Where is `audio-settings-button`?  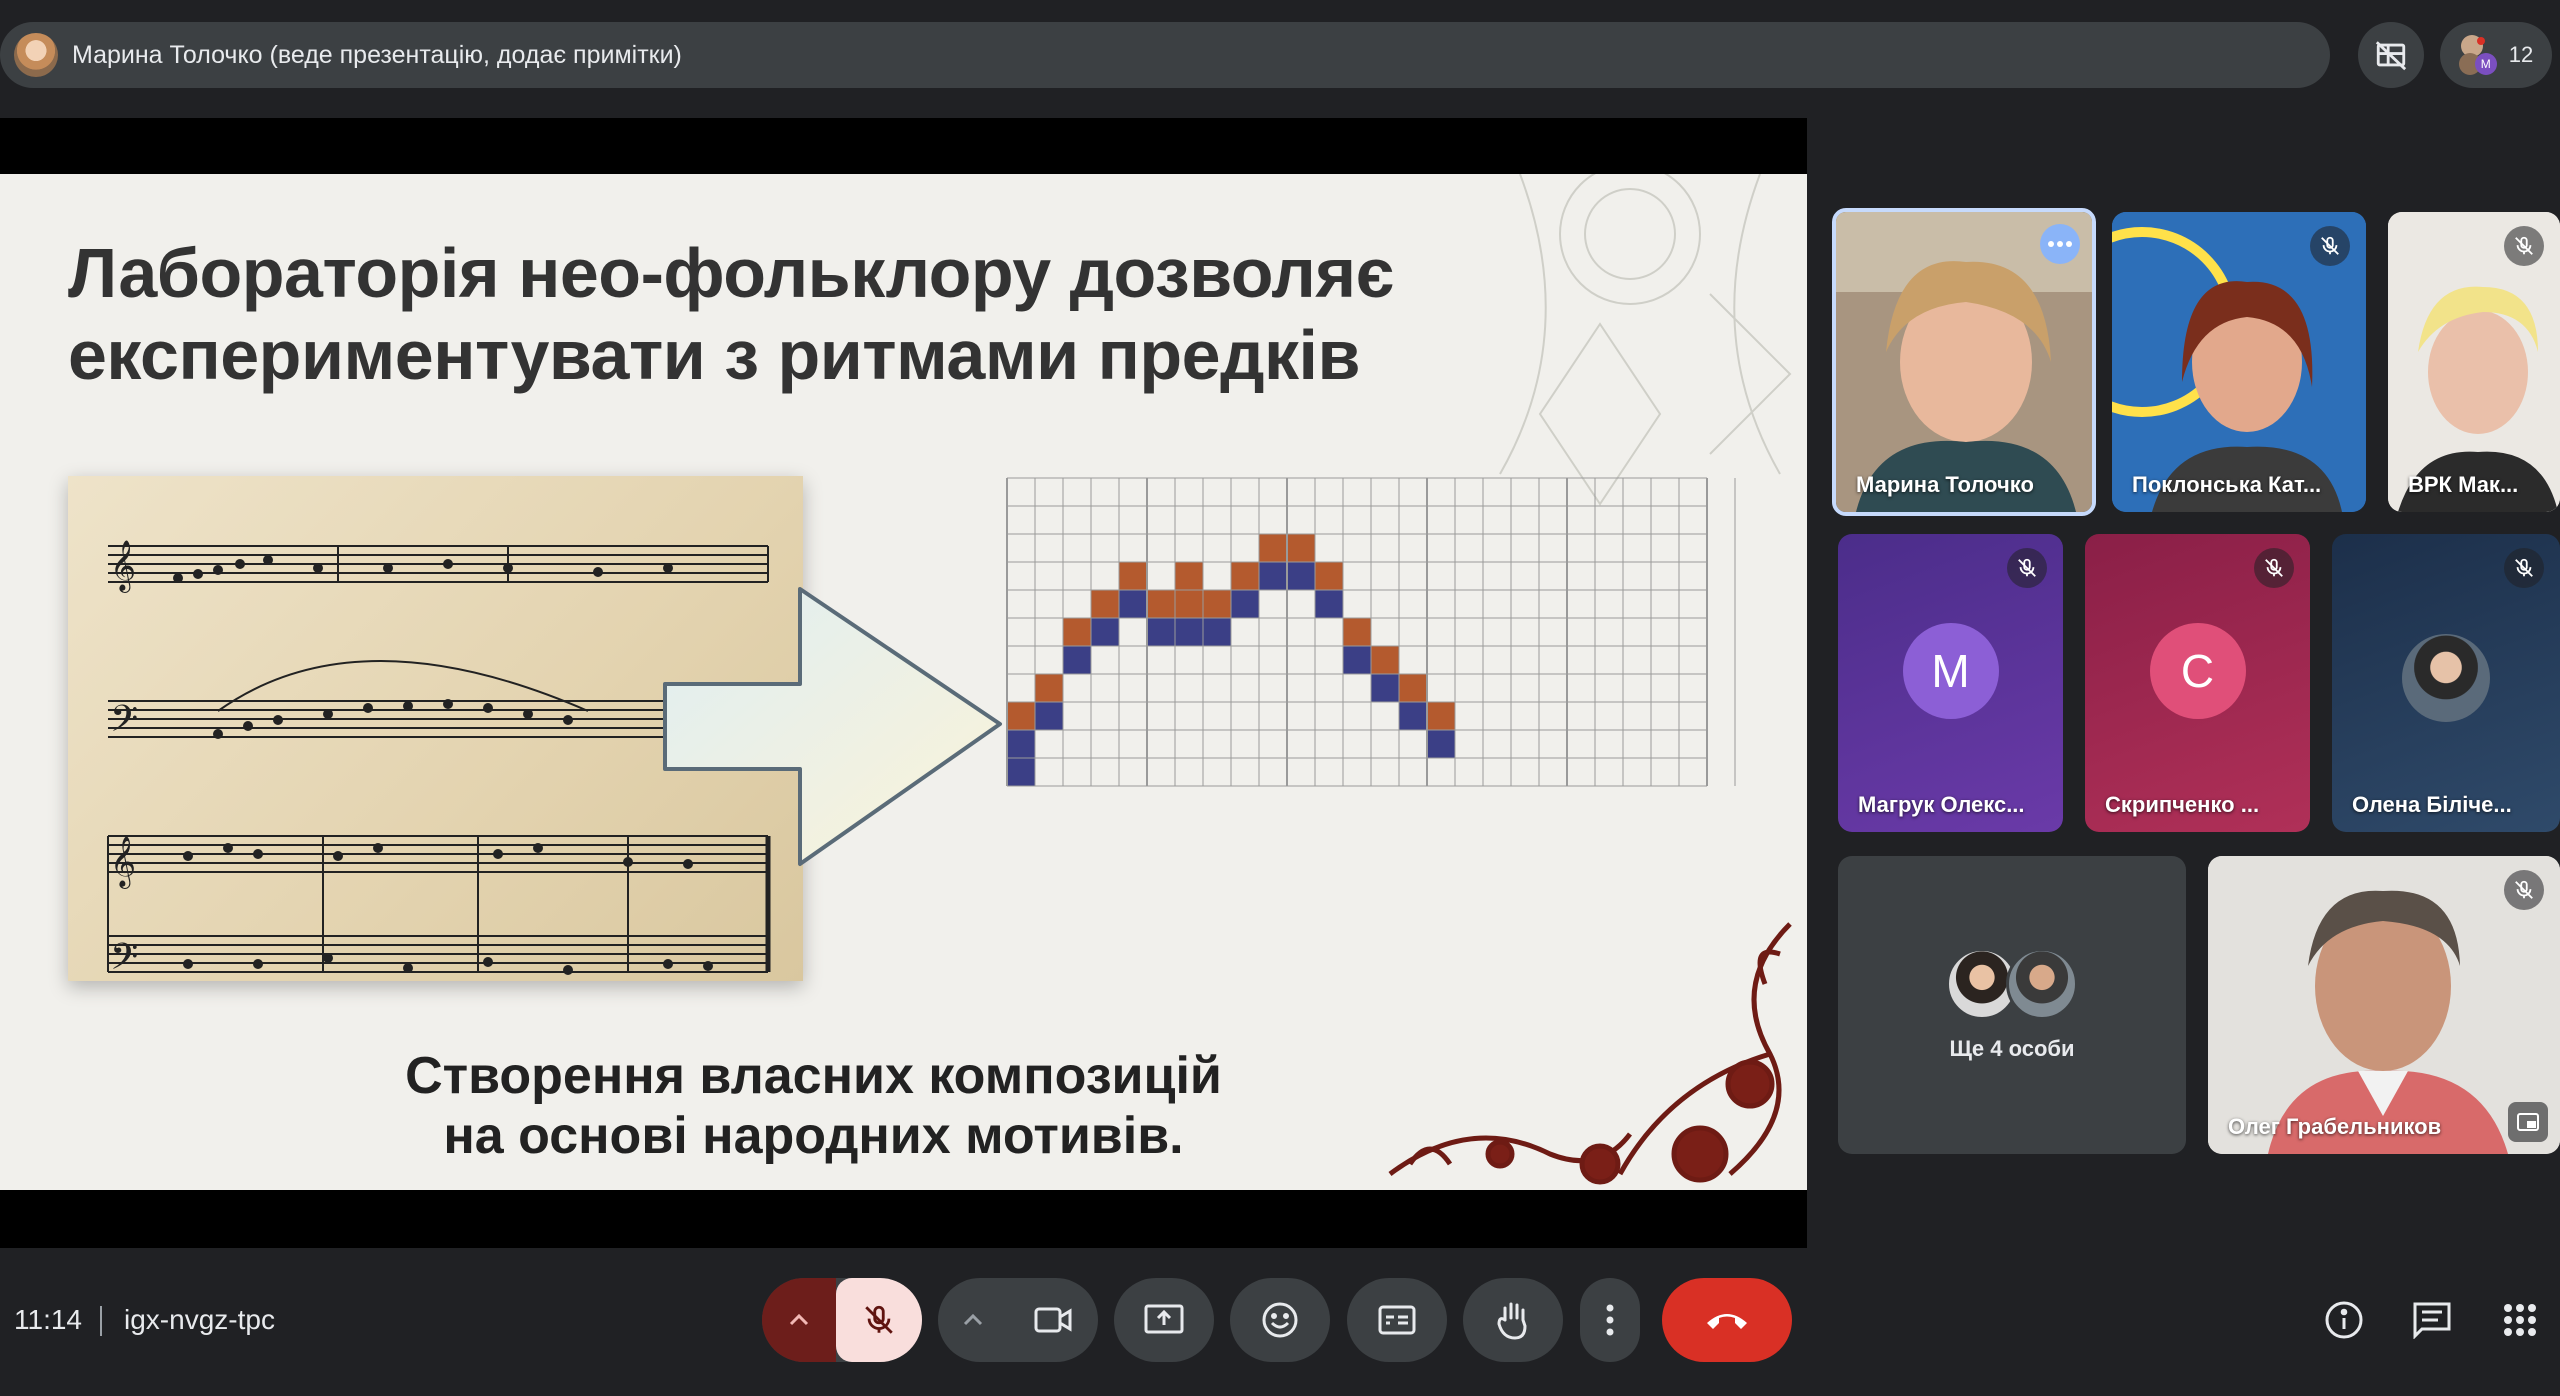
audio-settings-button is located at coordinates (799, 1320).